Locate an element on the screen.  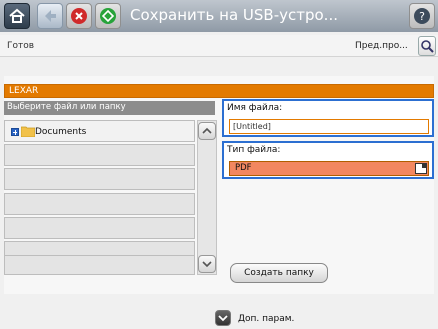
stop-icon is located at coordinates (79, 16).